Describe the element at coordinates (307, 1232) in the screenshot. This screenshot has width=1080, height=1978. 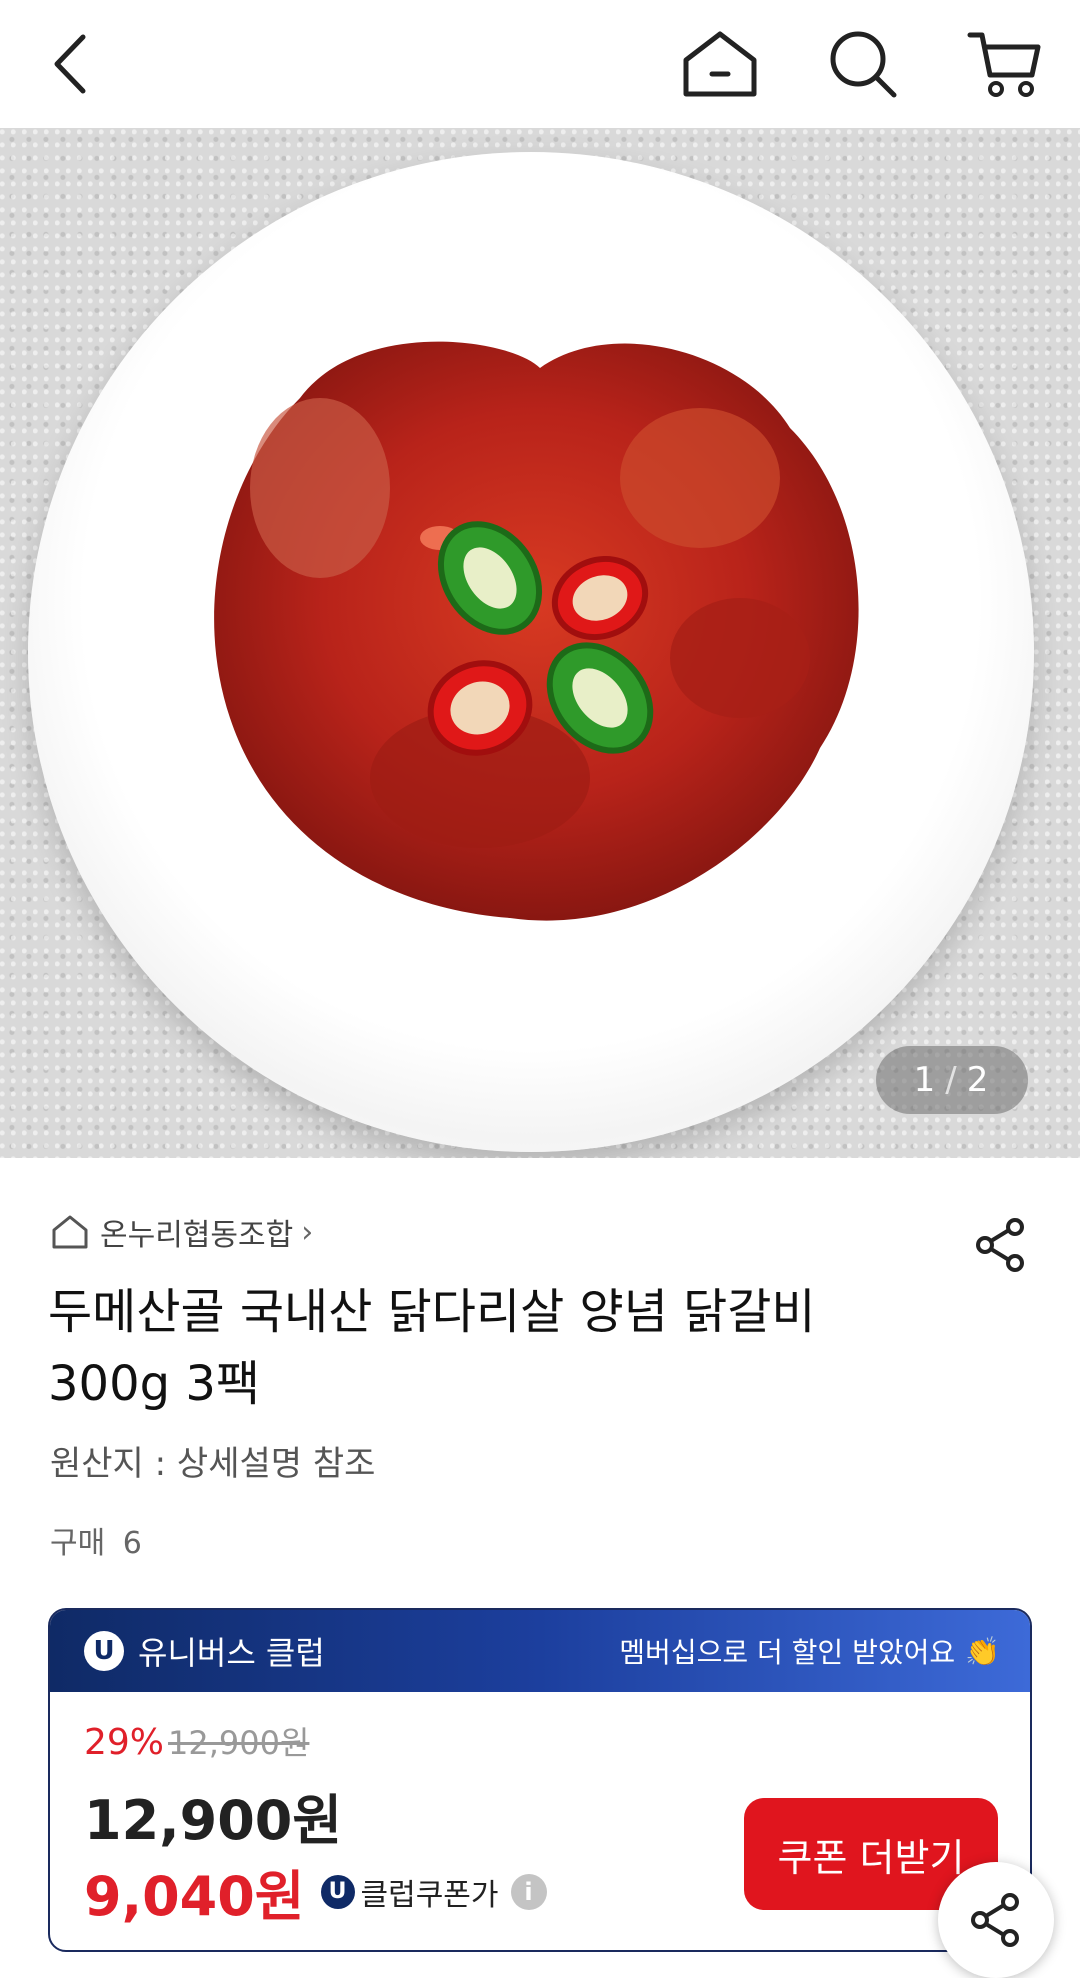
I see `chevron-right-icon: ›` at that location.